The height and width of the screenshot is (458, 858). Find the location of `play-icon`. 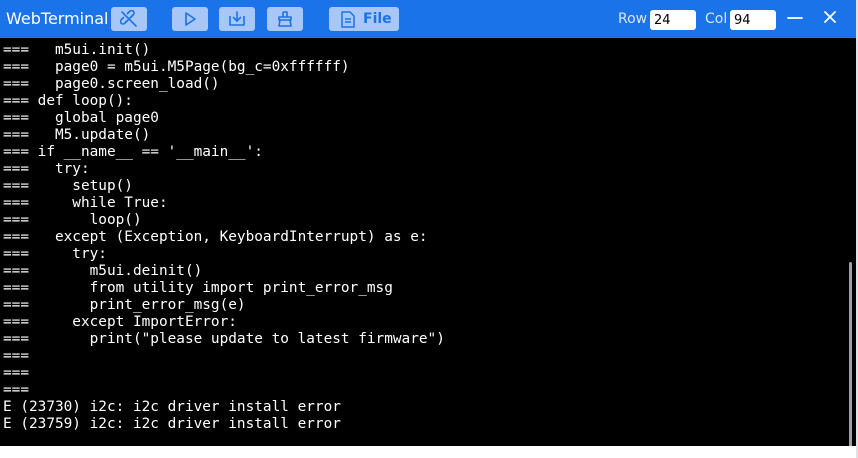

play-icon is located at coordinates (190, 19).